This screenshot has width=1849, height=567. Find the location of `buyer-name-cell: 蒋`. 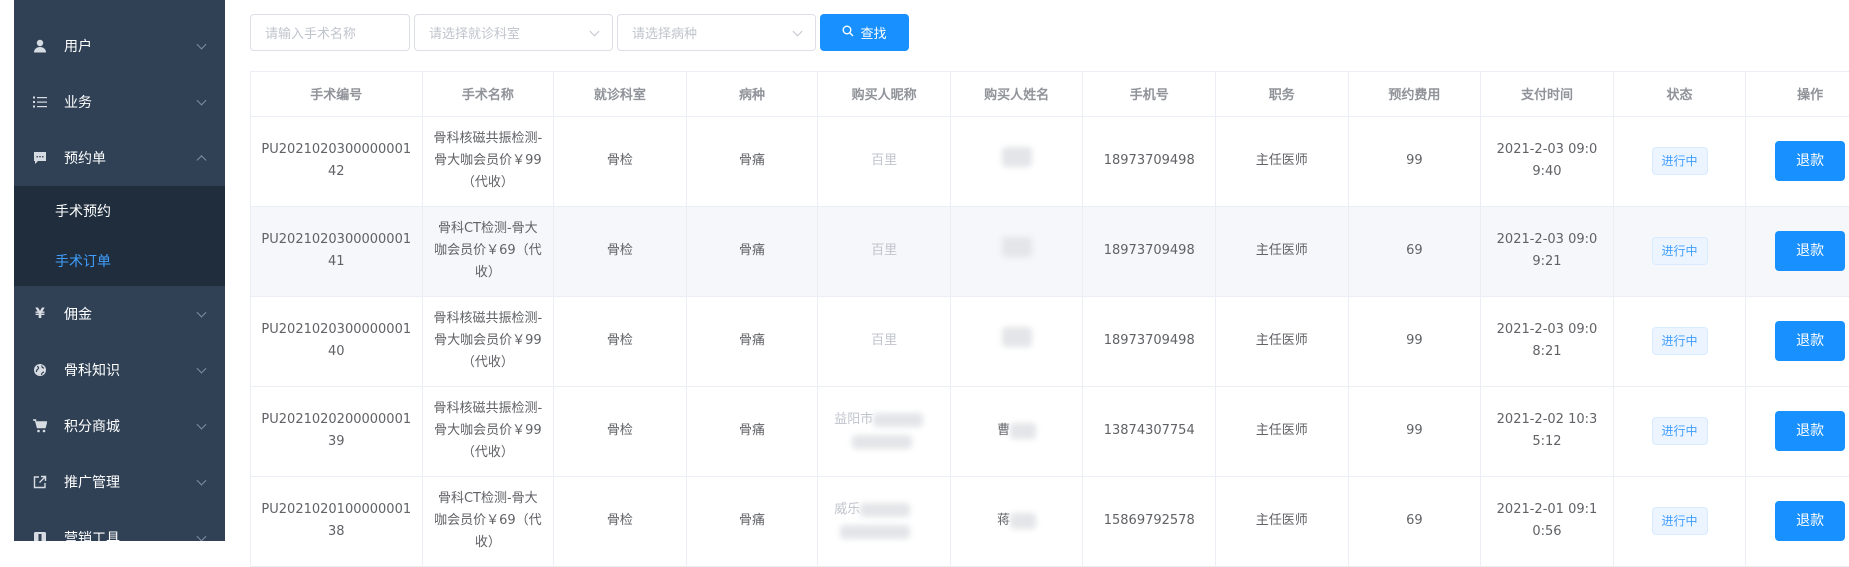

buyer-name-cell: 蒋 is located at coordinates (1017, 521).